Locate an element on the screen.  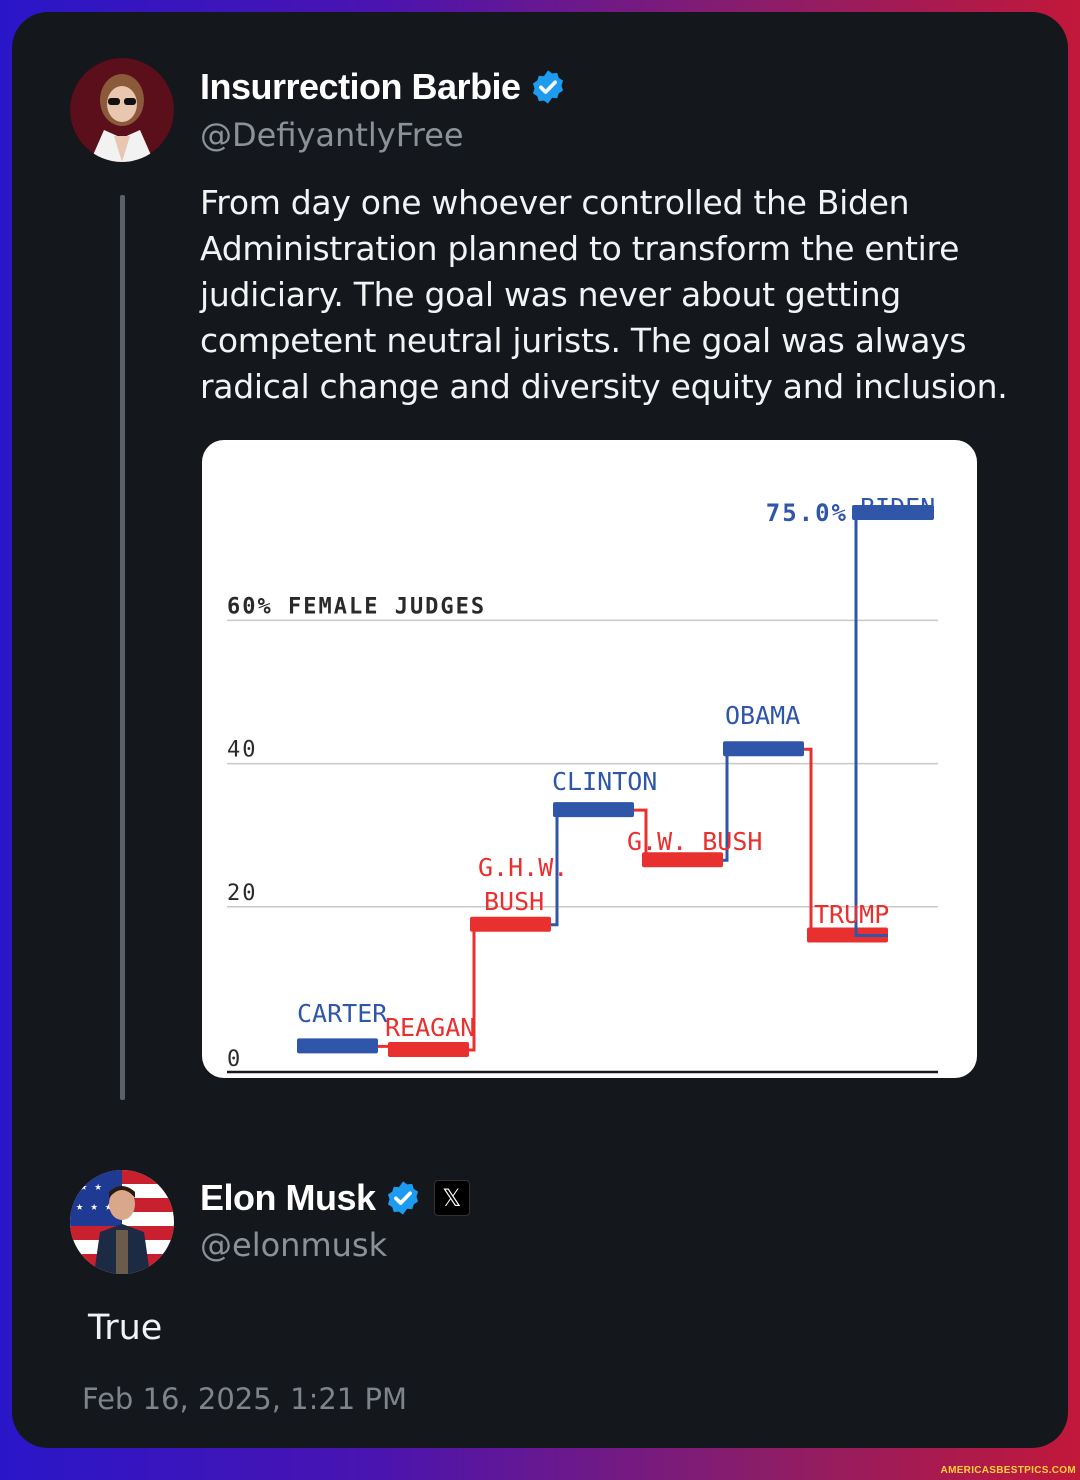
author-handle-1: @DefiyantlyFree is located at coordinates (332, 135).